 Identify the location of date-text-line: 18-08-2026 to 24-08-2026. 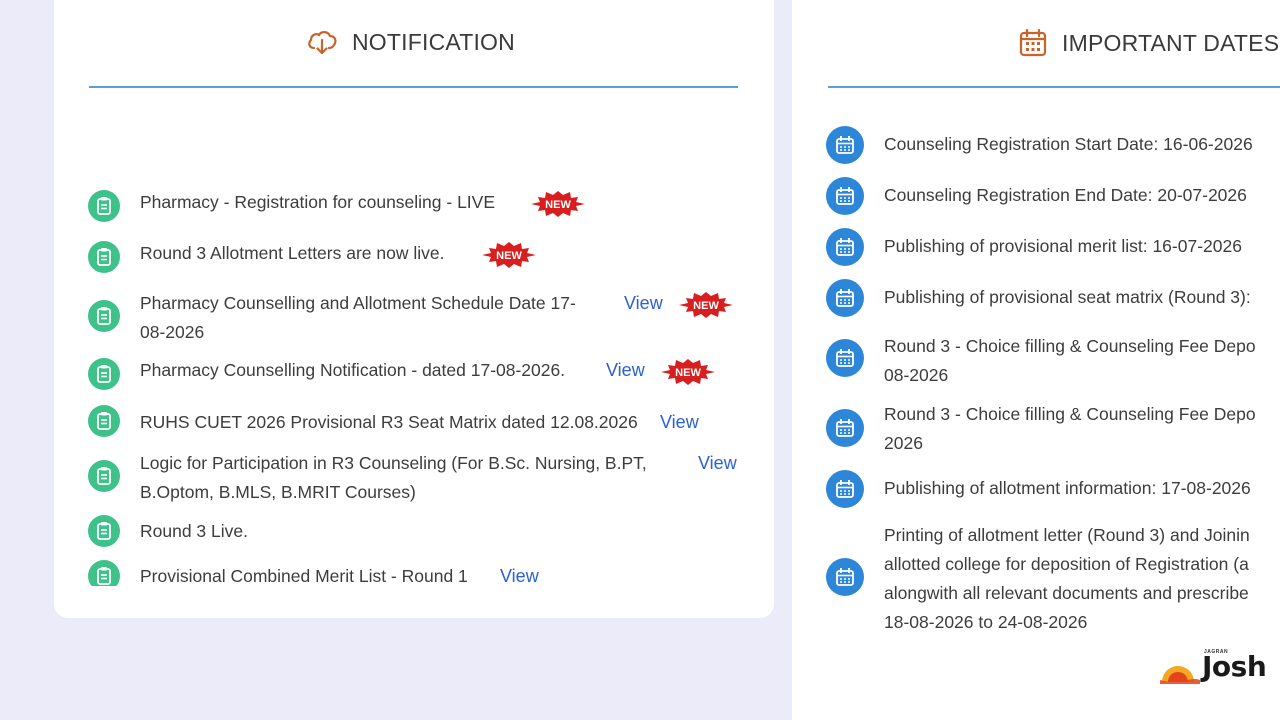
(986, 622).